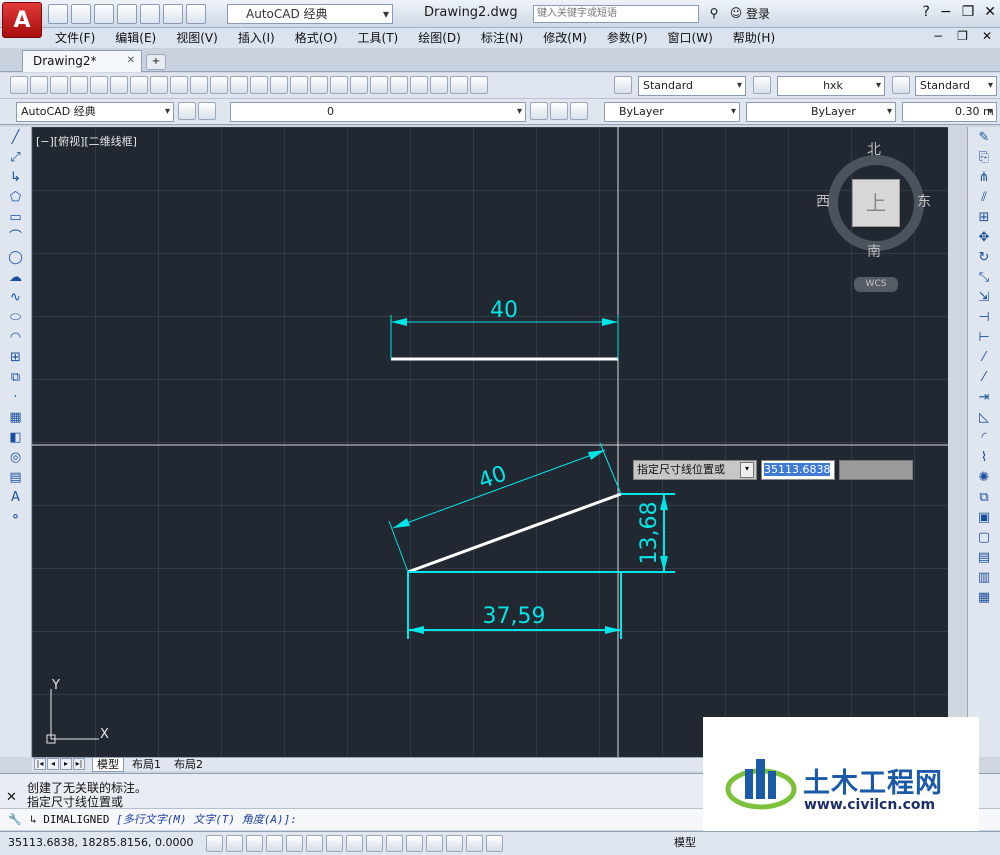 This screenshot has width=1000, height=855. What do you see at coordinates (474, 843) in the screenshot?
I see `selection-cycling-icon` at bounding box center [474, 843].